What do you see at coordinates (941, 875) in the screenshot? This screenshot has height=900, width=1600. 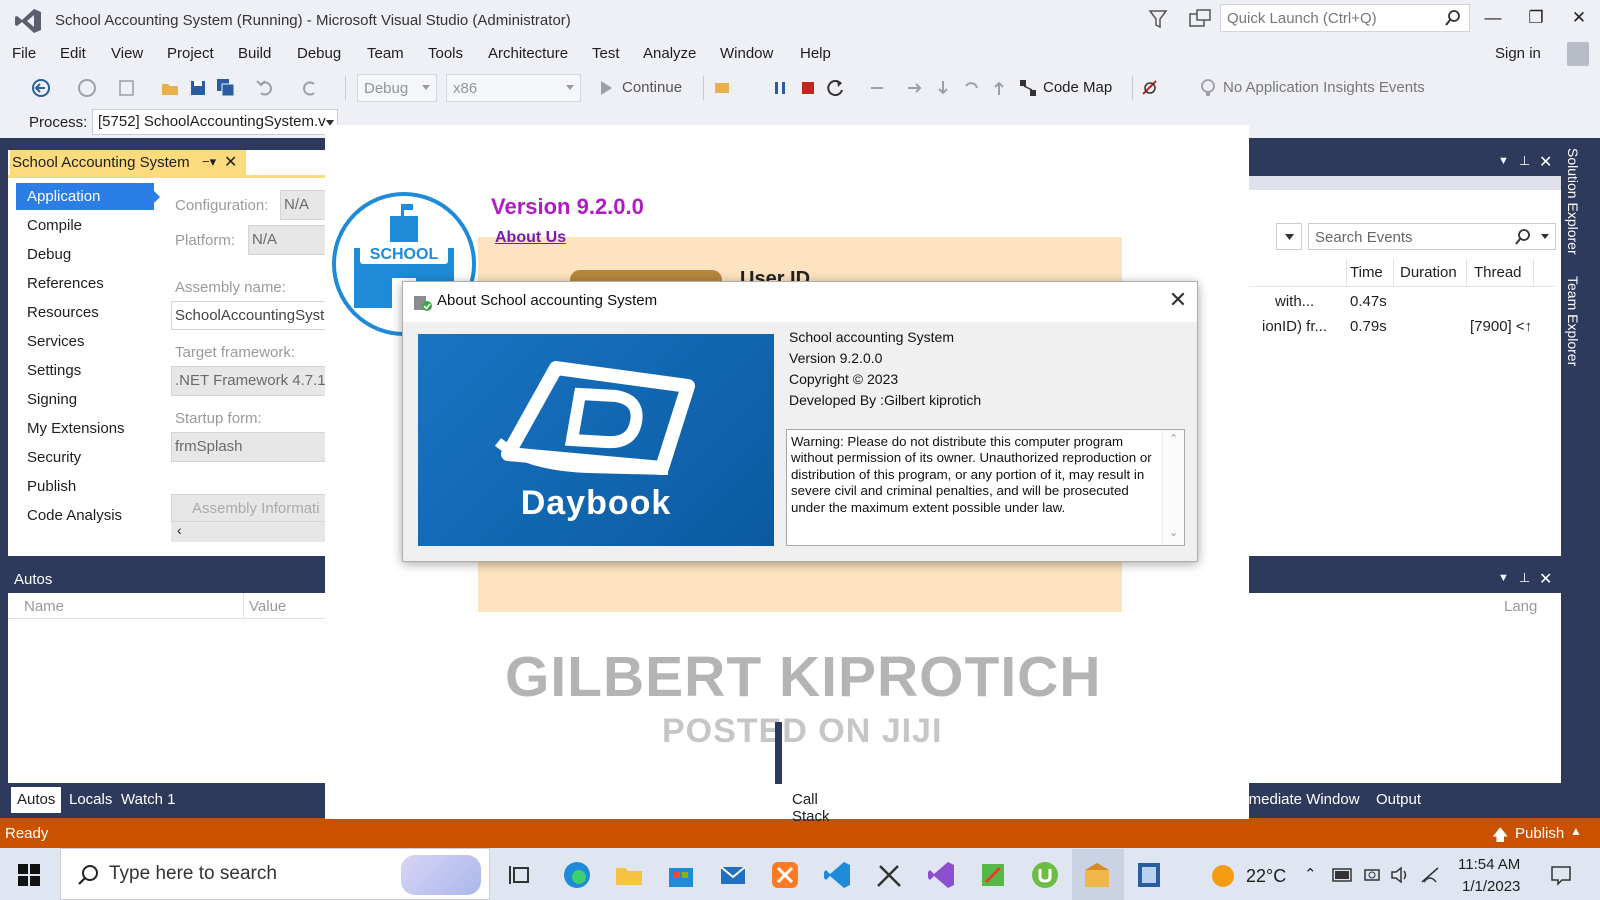 I see `visual-studio-icon` at bounding box center [941, 875].